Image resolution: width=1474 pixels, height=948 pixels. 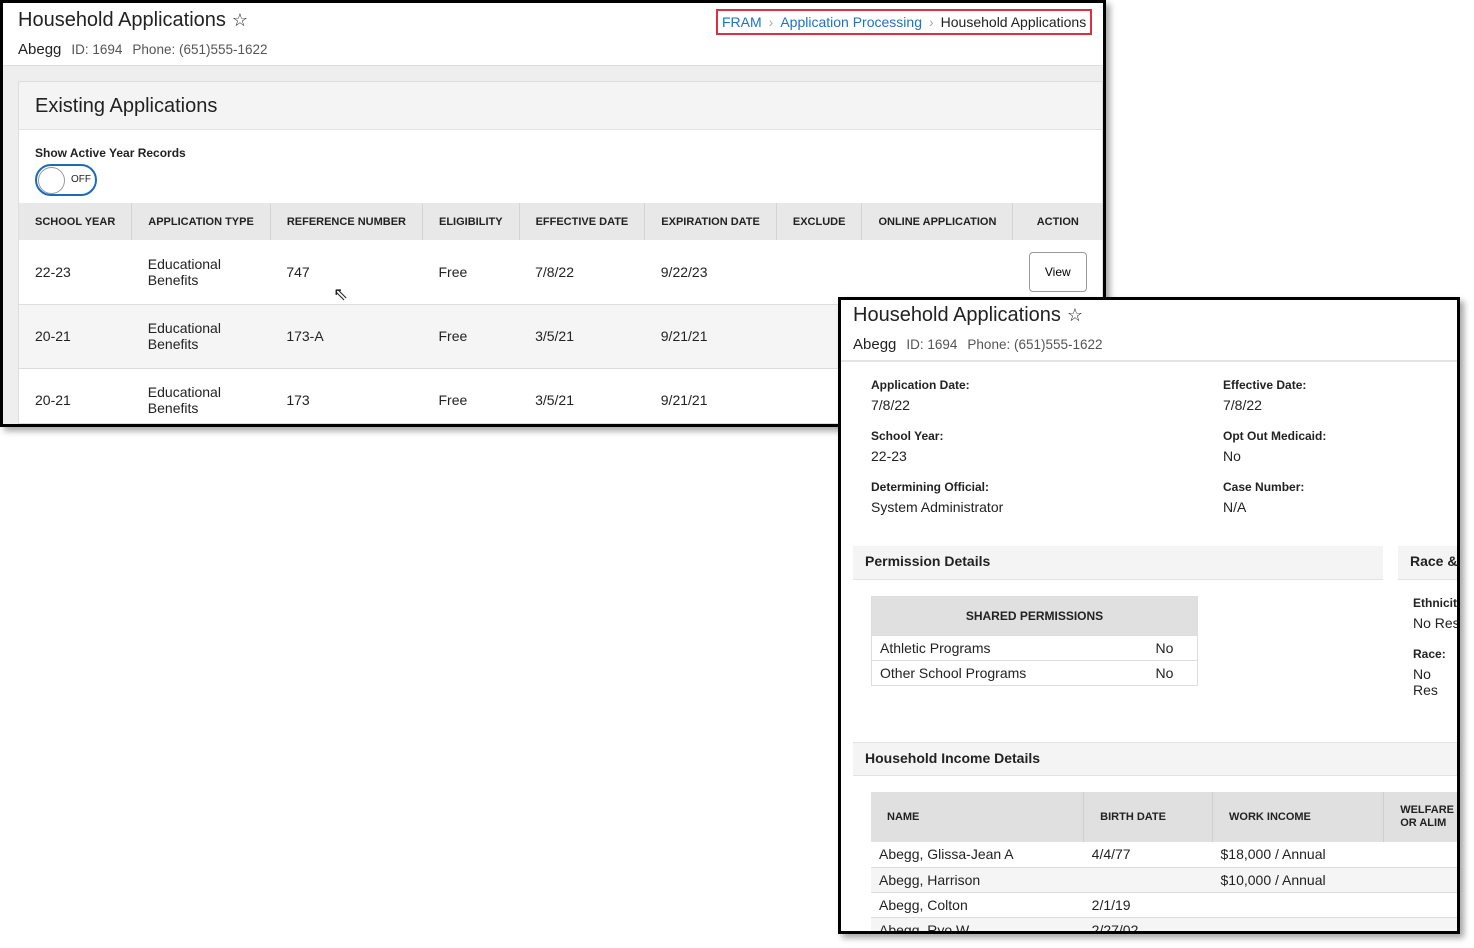 I want to click on cell-work: $18,000 / Annual, so click(x=1298, y=855).